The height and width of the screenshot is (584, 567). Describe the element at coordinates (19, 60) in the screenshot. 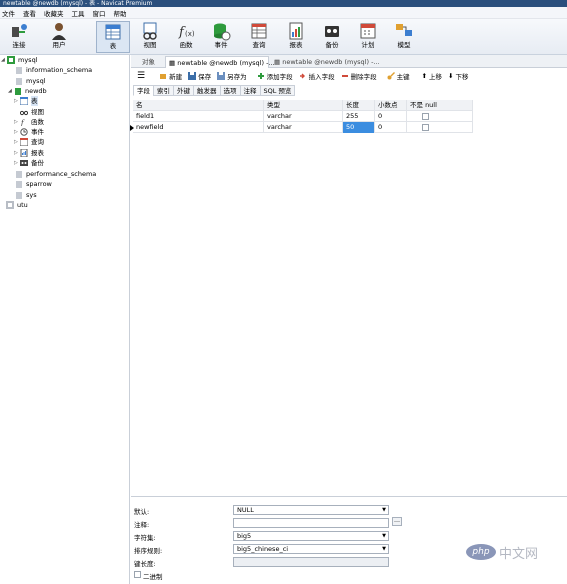

I see `tree-connection-mysql: ◢ mysql` at that location.